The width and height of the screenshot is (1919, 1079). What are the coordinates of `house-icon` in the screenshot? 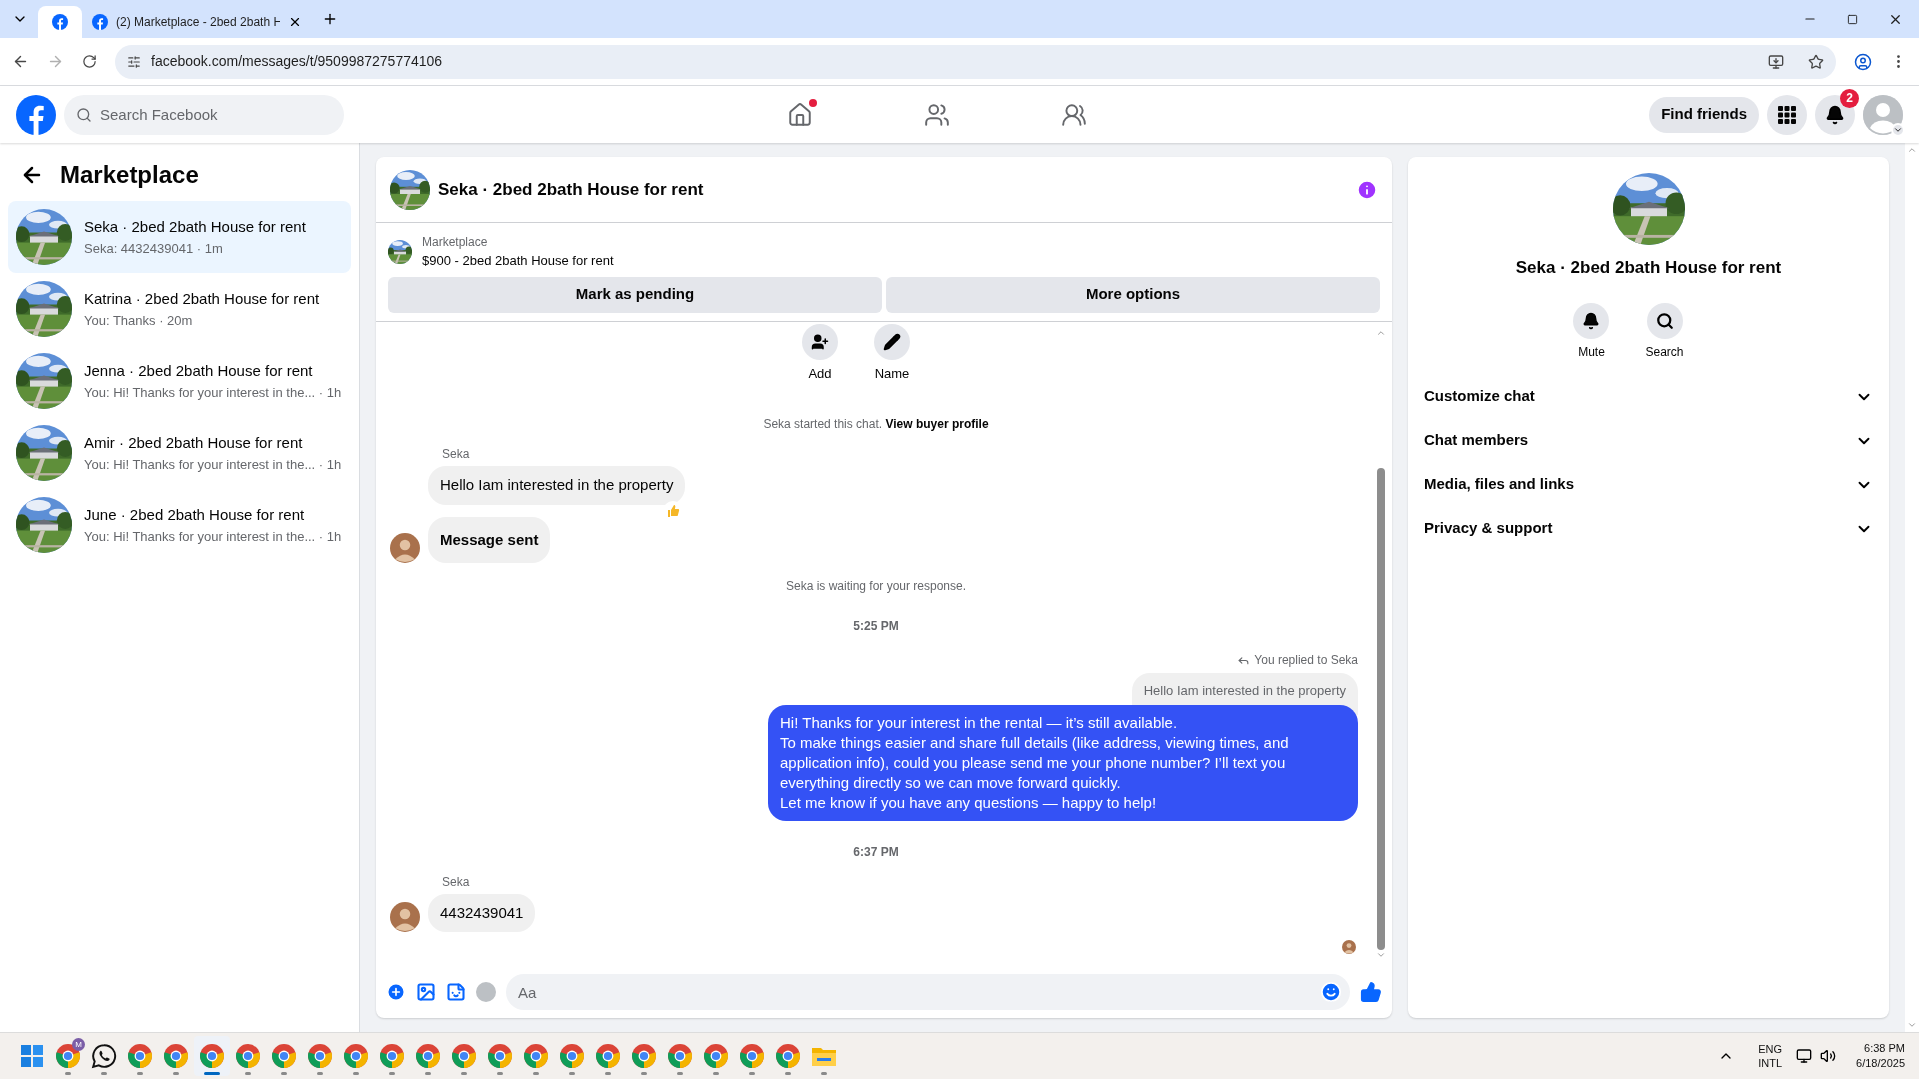 It's located at (799, 114).